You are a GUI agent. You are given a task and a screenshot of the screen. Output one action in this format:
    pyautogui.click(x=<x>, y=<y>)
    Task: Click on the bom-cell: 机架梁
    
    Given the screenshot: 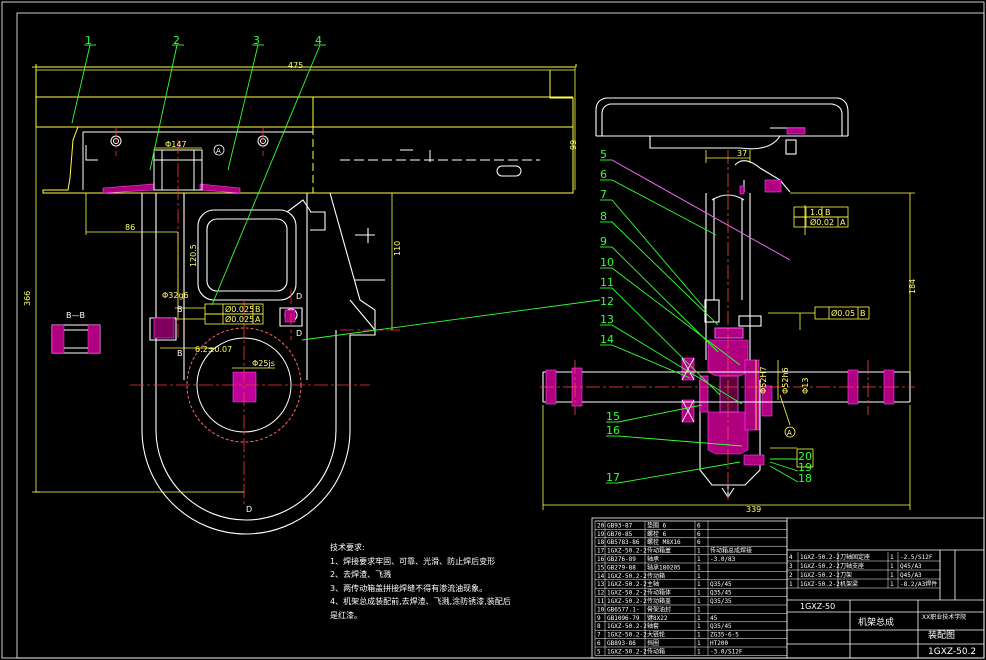 What is the action you would take?
    pyautogui.click(x=849, y=584)
    